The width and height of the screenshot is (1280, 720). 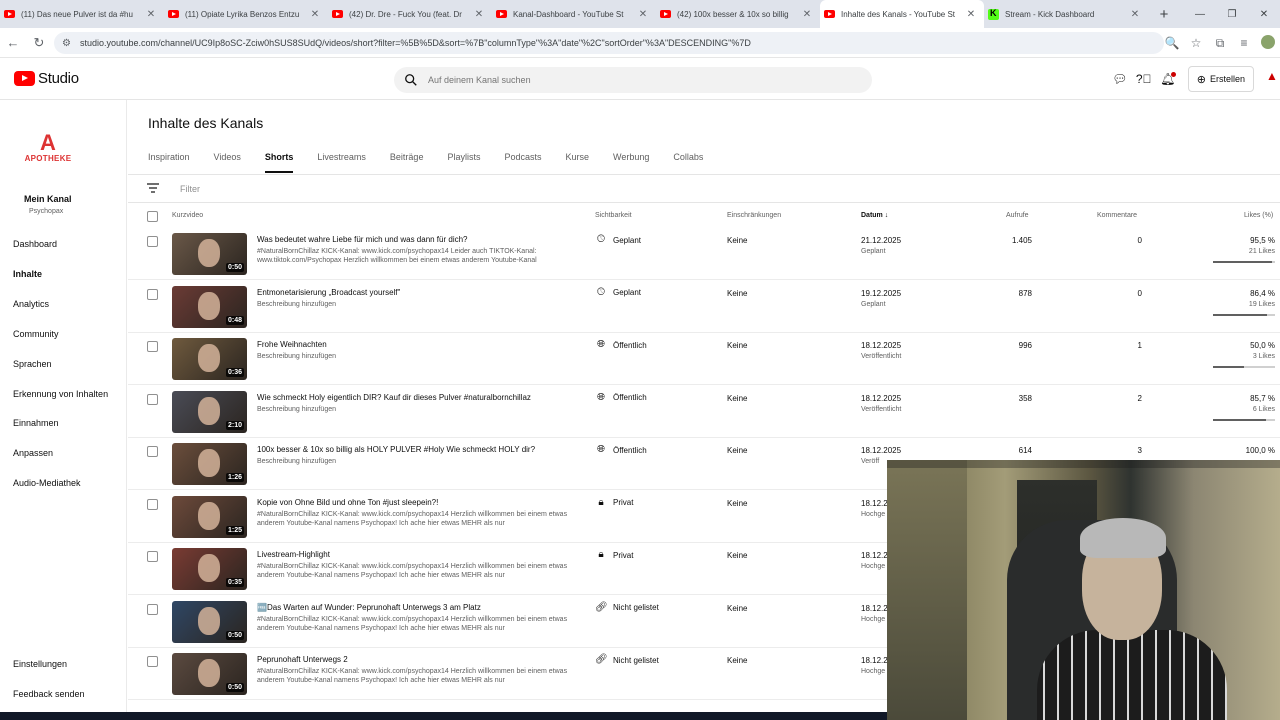 I want to click on studio-logo: Studio, so click(x=46, y=78).